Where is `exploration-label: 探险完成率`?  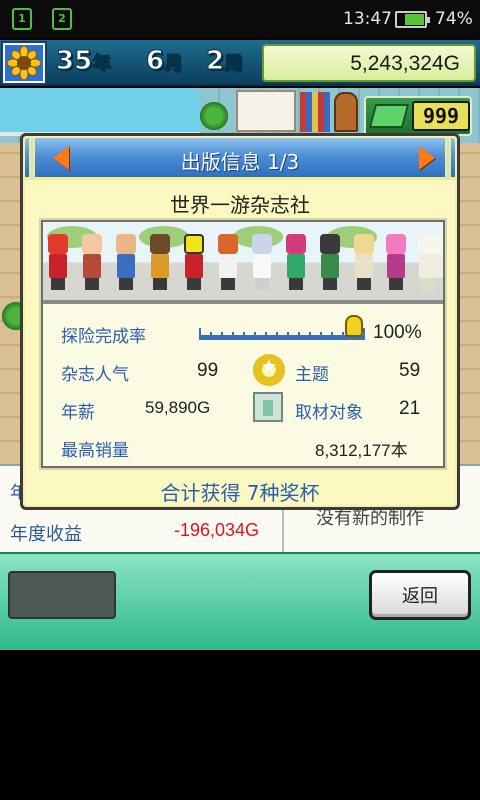
exploration-label: 探险完成率 is located at coordinates (103, 337).